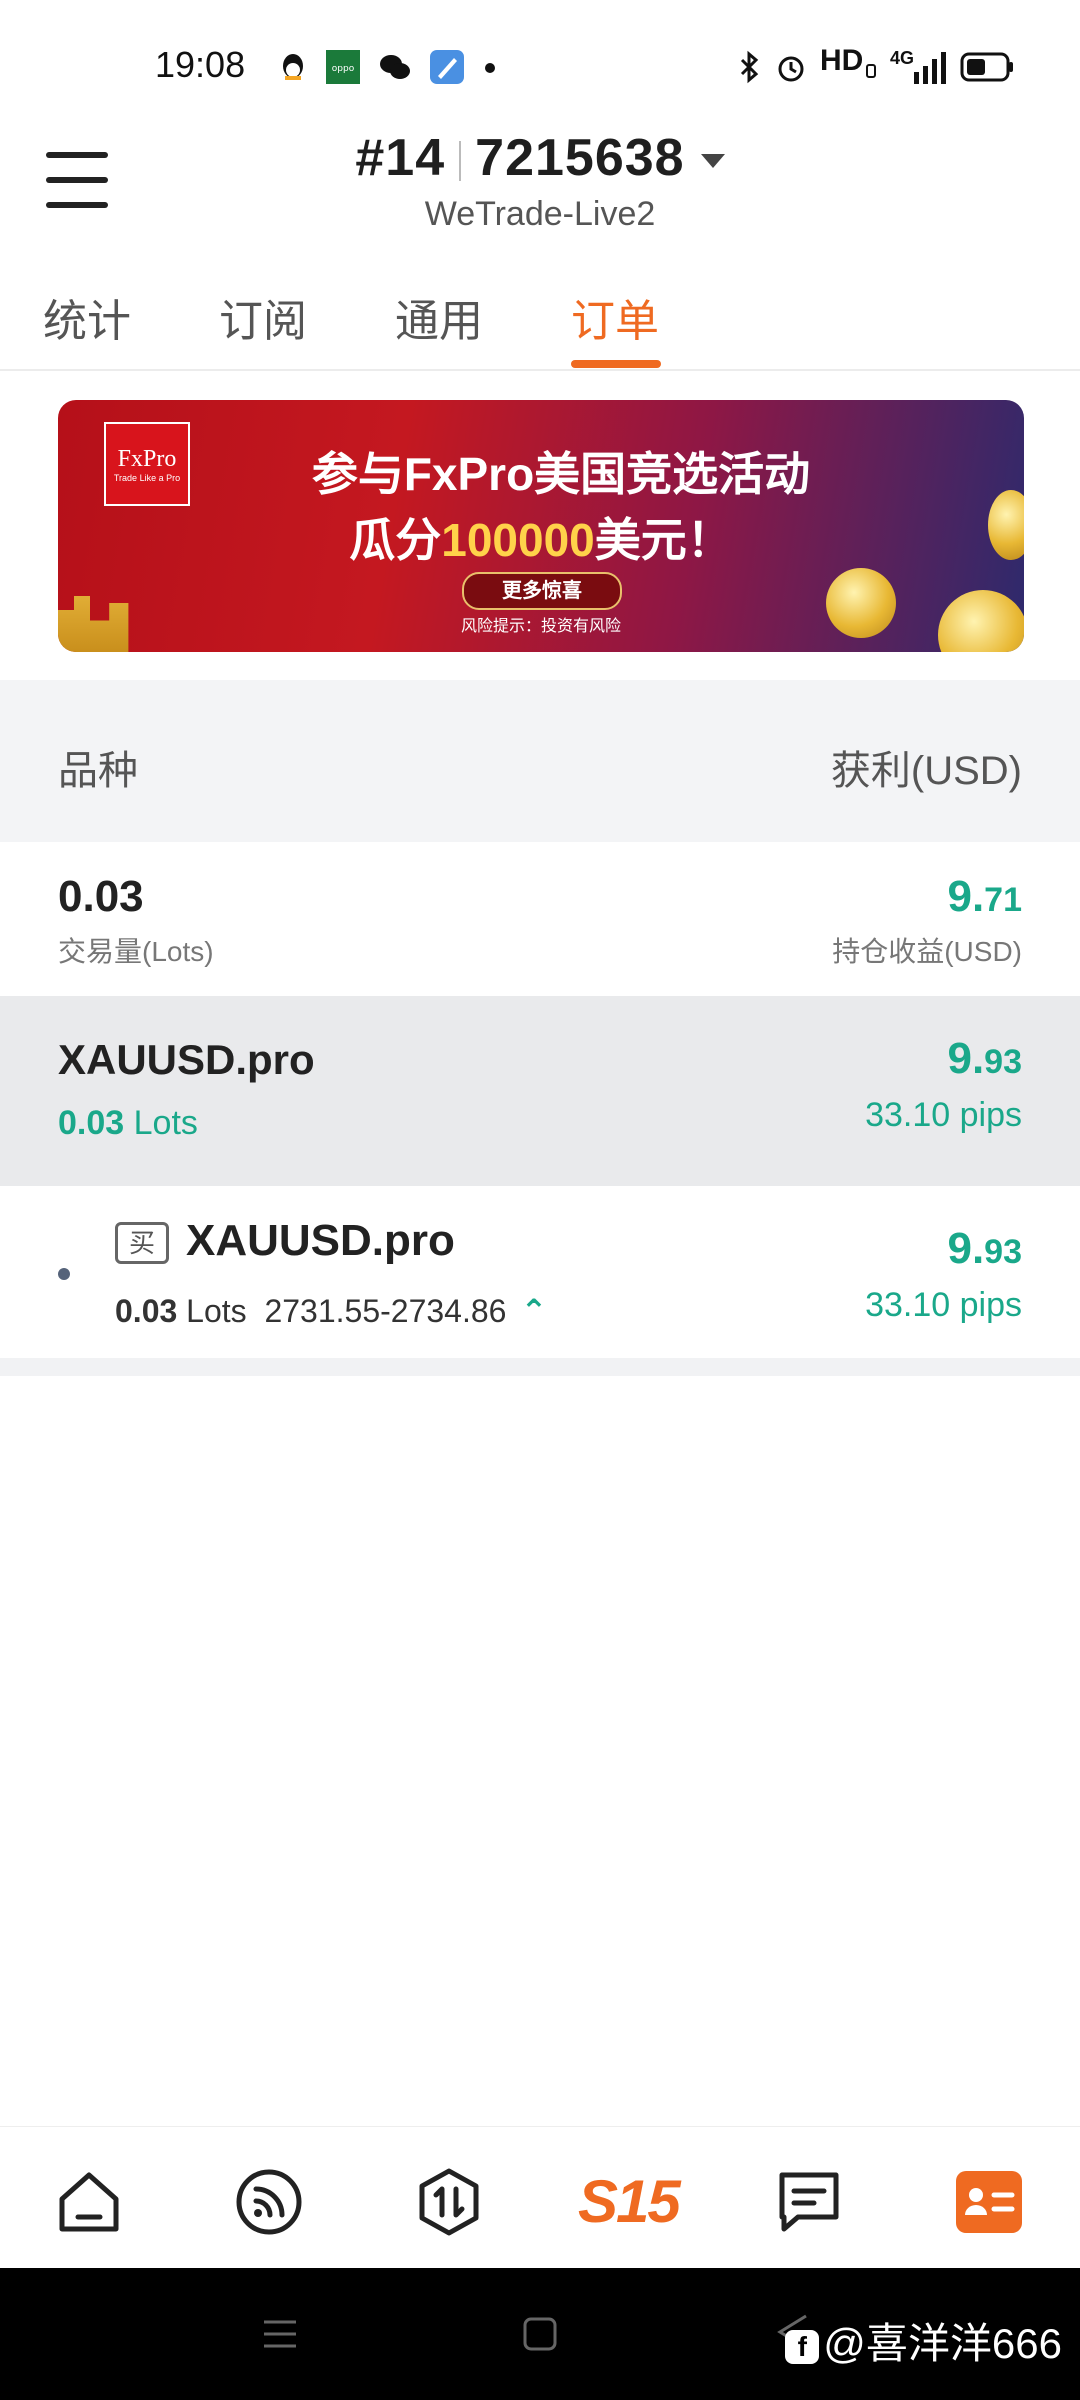 Image resolution: width=1080 pixels, height=2400 pixels. I want to click on account-selector: #14 7215638, so click(540, 158).